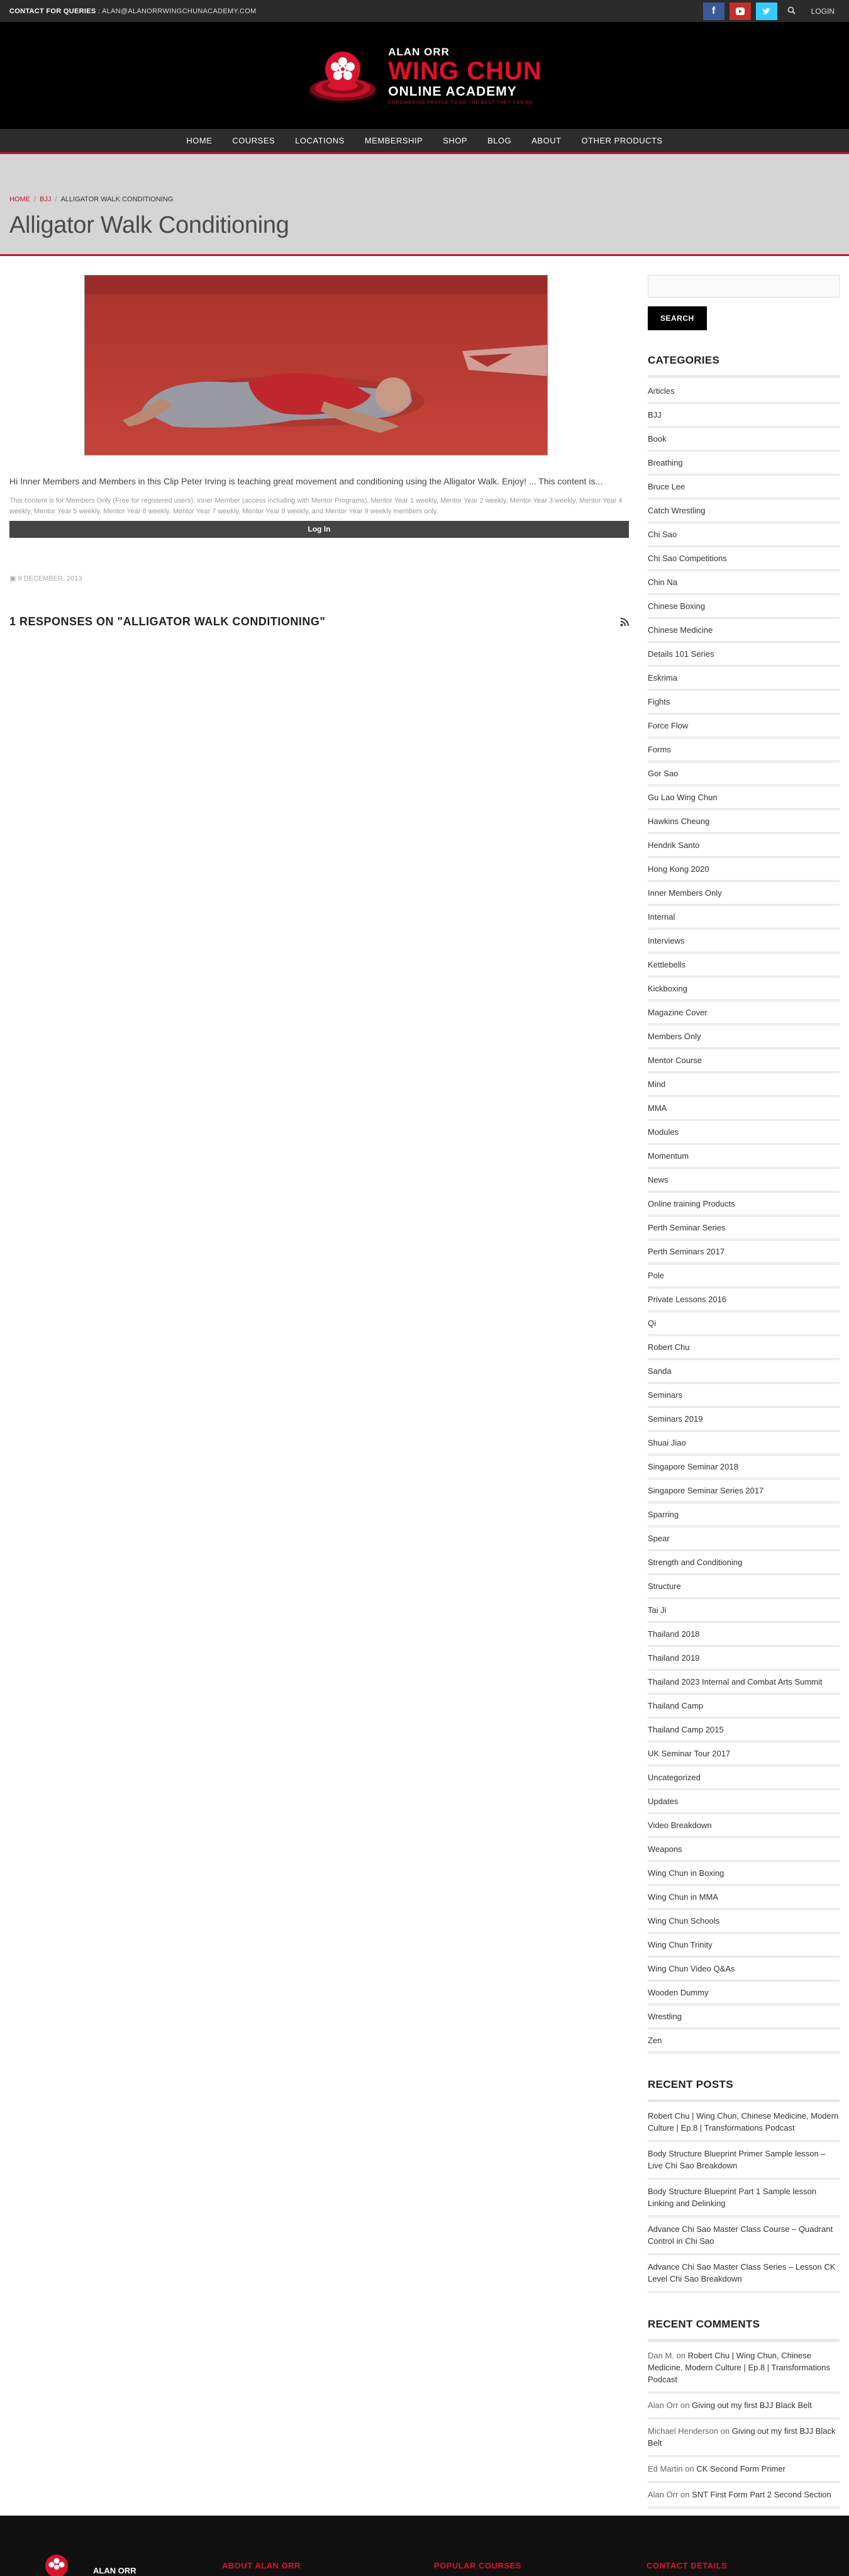  What do you see at coordinates (744, 1229) in the screenshot?
I see `category-item: Perth Seminar Series` at bounding box center [744, 1229].